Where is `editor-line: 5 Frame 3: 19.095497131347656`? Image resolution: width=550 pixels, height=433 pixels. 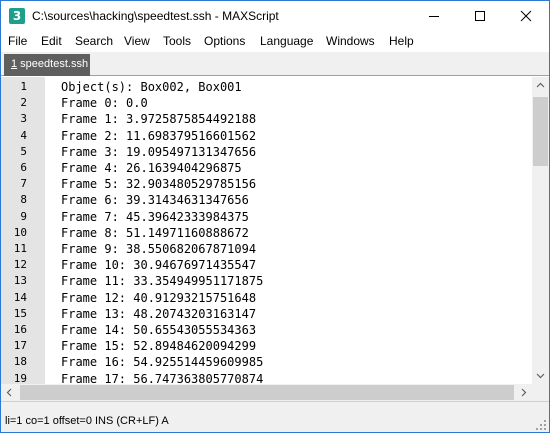 editor-line: 5 Frame 3: 19.095497131347656 is located at coordinates (266, 152).